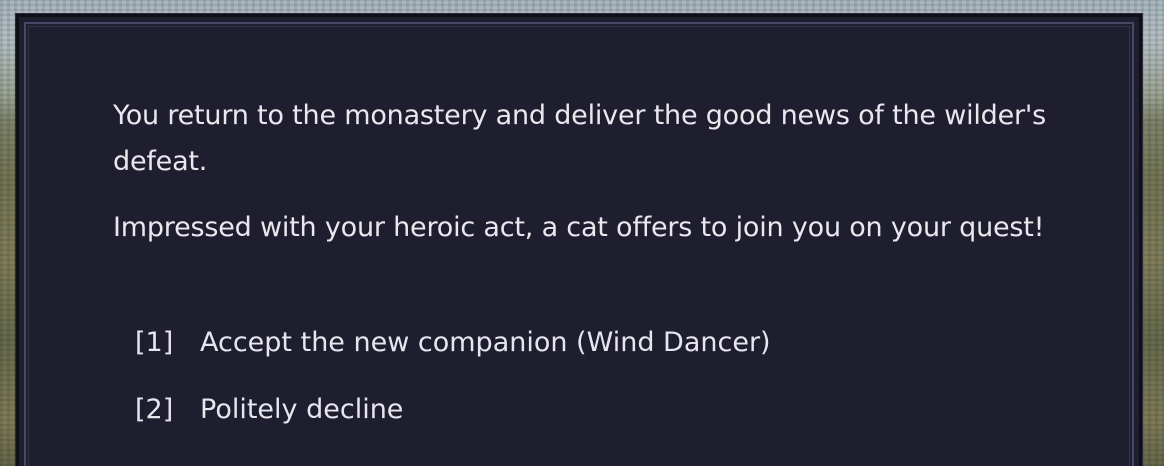 The height and width of the screenshot is (466, 1164). What do you see at coordinates (485, 342) in the screenshot?
I see `choice-label: Accept the new companion (Wind Dancer)` at bounding box center [485, 342].